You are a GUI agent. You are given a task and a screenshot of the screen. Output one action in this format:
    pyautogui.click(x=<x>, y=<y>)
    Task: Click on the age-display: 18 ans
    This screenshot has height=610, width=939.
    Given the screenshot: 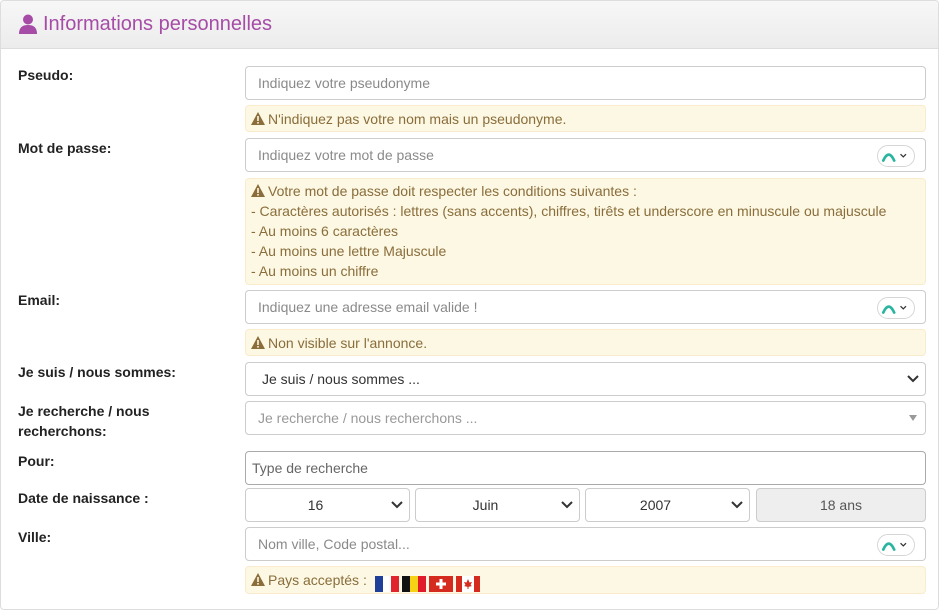 What is the action you would take?
    pyautogui.click(x=841, y=505)
    